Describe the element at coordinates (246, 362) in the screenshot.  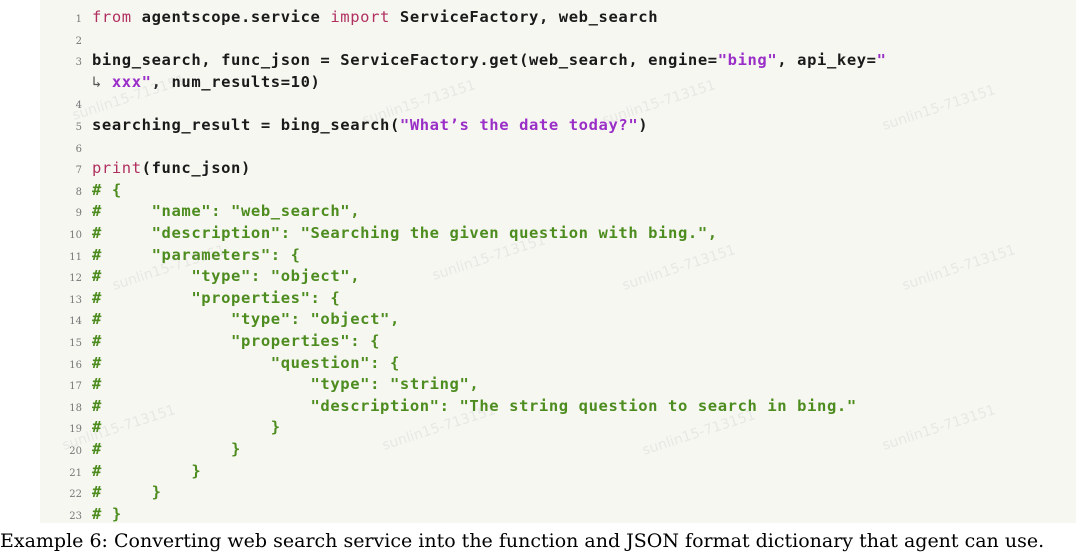
I see `comment-text: # "question": {` at that location.